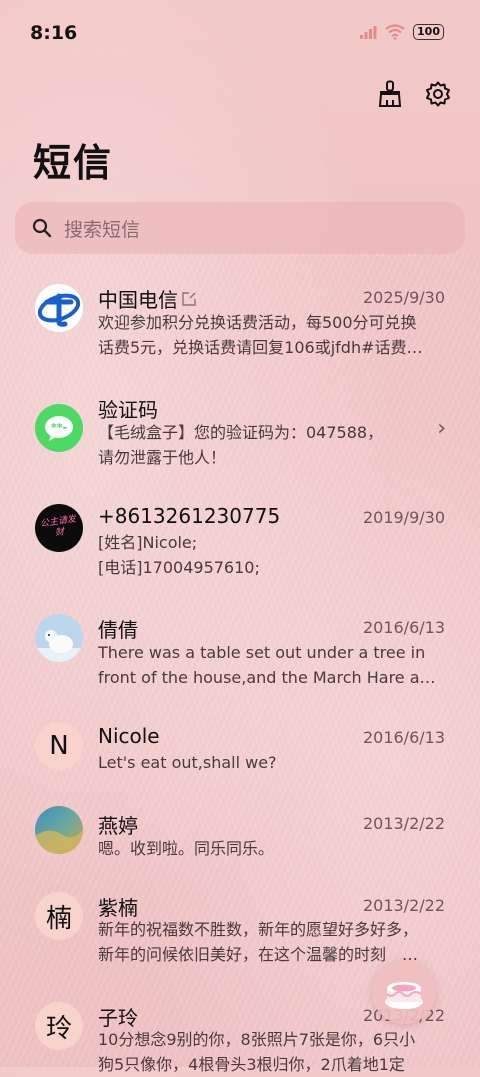 The image size is (480, 1077). I want to click on top-actions, so click(414, 94).